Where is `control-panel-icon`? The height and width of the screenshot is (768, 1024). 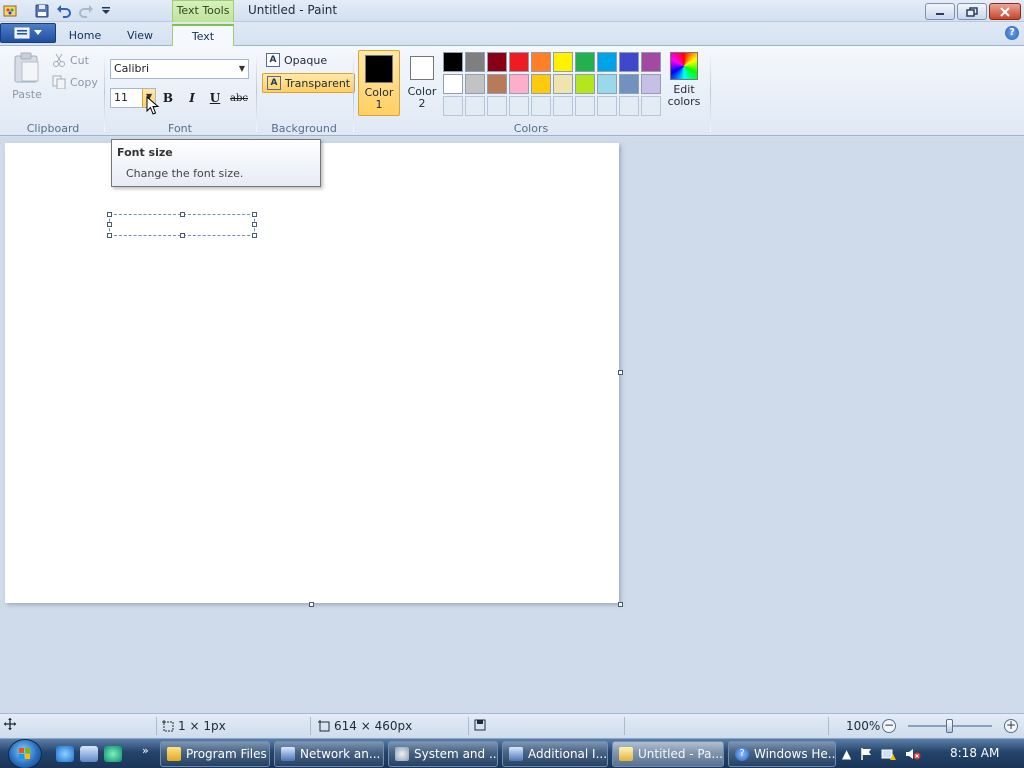
control-panel-icon is located at coordinates (288, 754).